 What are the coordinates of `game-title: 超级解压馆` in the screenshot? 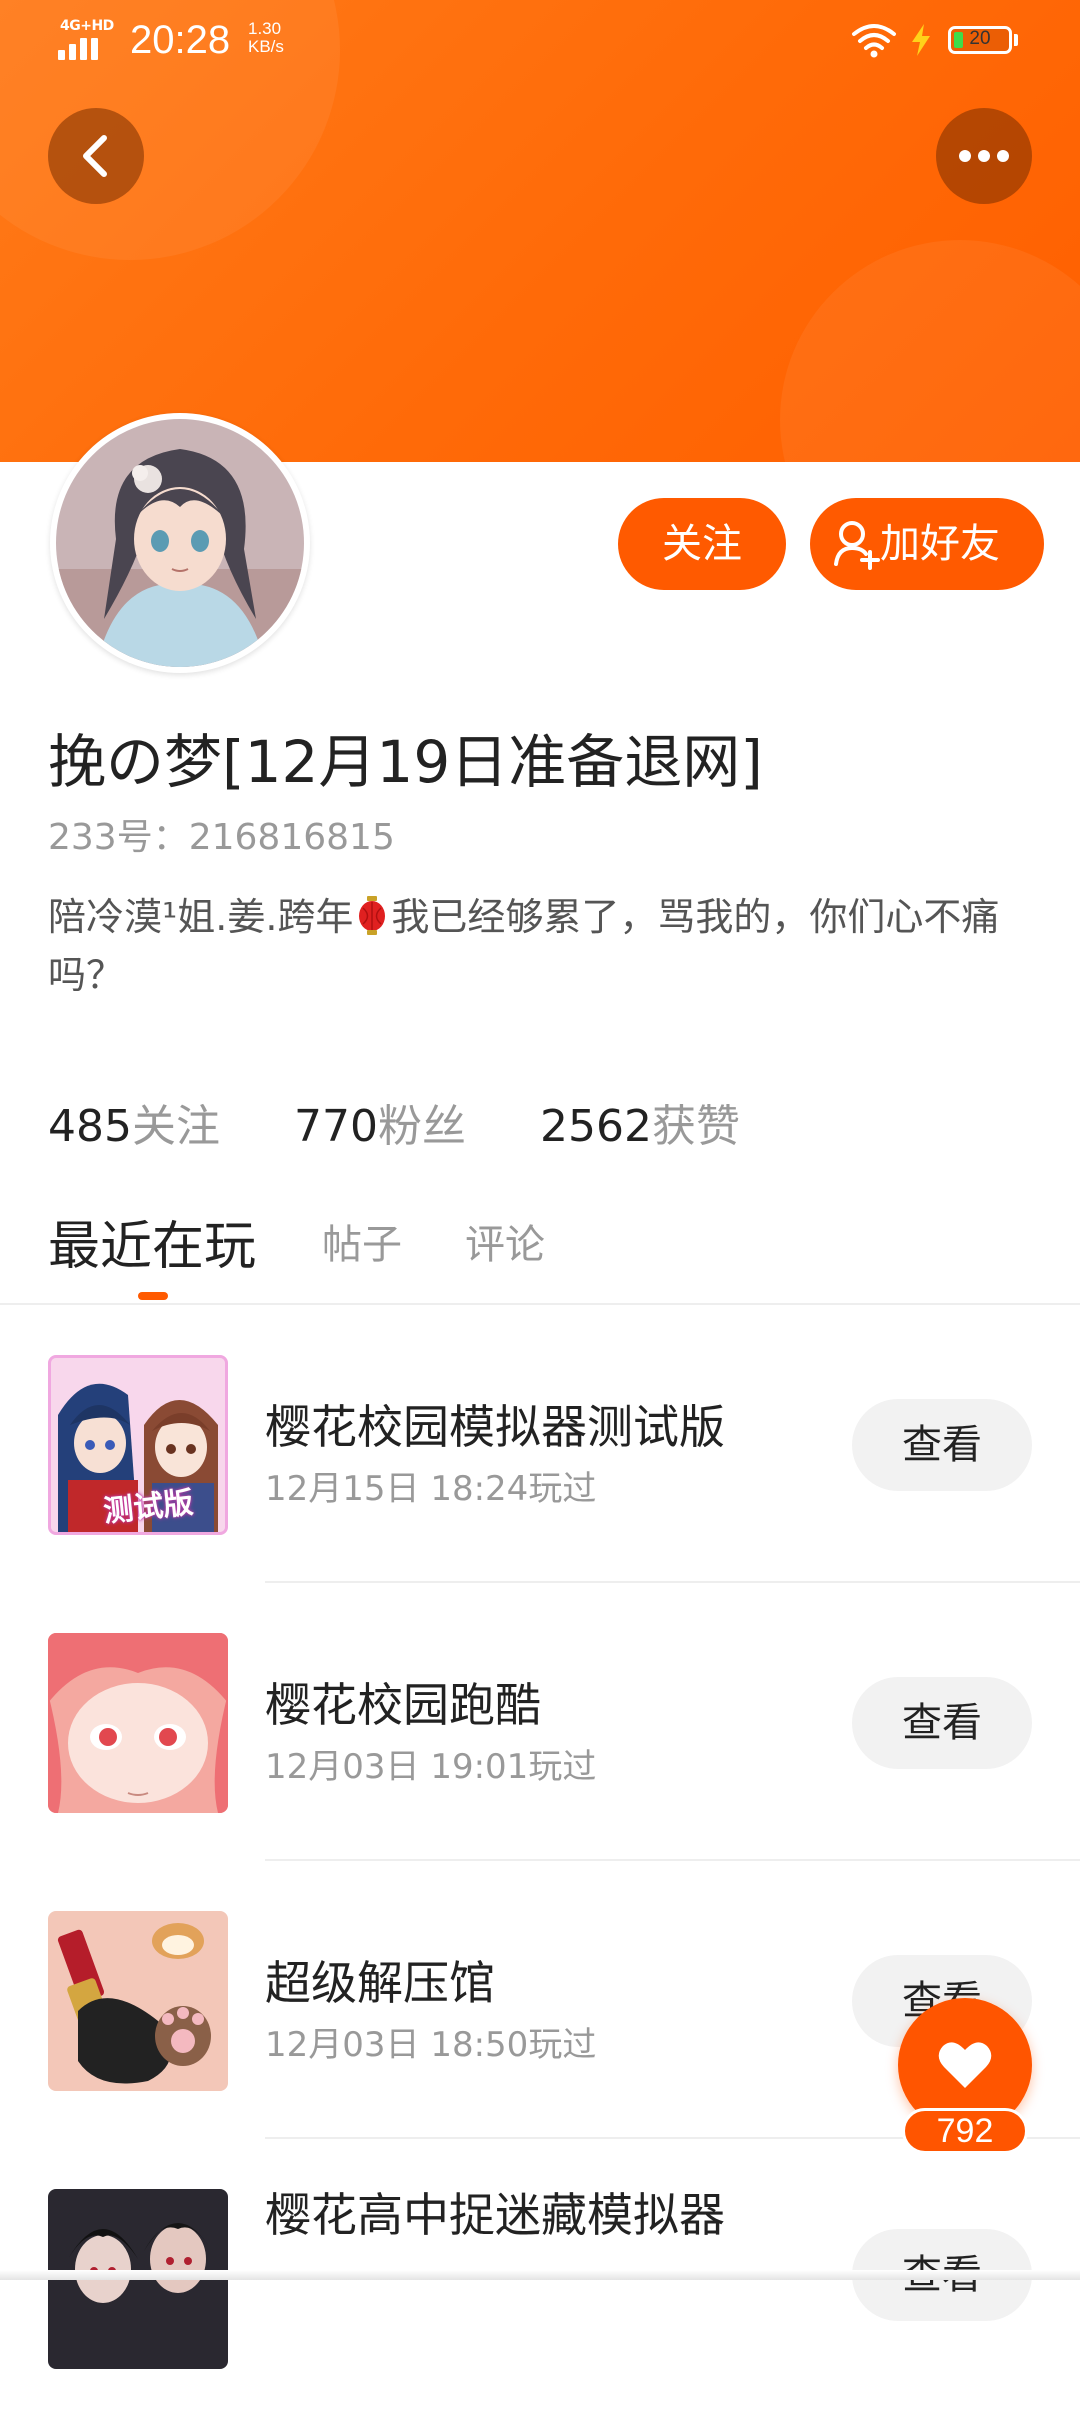 It's located at (380, 1983).